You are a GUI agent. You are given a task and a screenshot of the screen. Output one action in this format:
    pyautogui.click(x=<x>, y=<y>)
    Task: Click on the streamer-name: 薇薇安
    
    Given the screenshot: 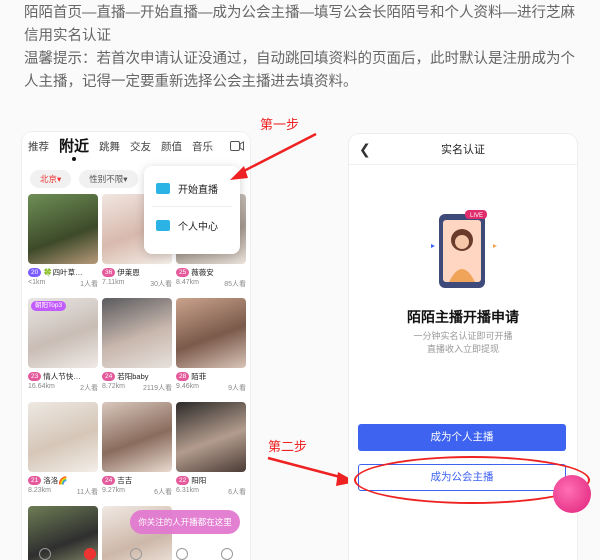 What is the action you would take?
    pyautogui.click(x=202, y=272)
    